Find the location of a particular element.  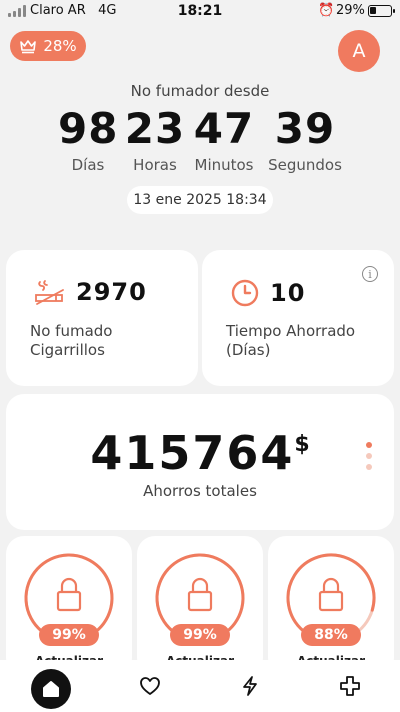

smoke-free-since-label: No fumador desde is located at coordinates (200, 91).